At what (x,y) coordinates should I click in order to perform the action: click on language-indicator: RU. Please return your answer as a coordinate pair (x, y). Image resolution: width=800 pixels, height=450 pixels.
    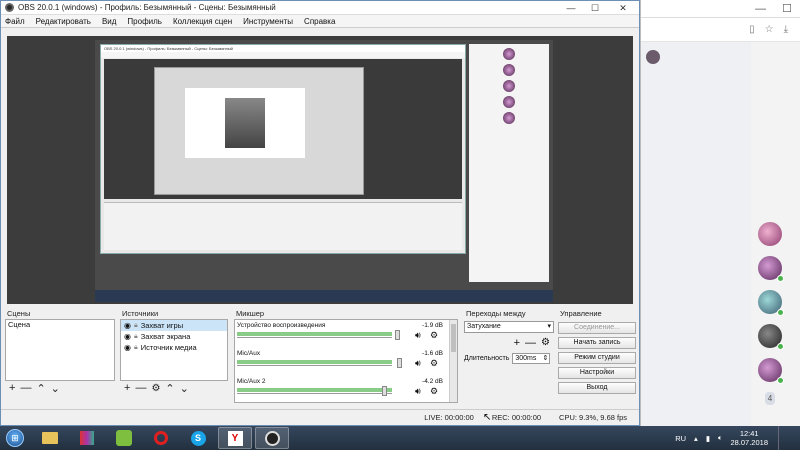
    Looking at the image, I should click on (680, 438).